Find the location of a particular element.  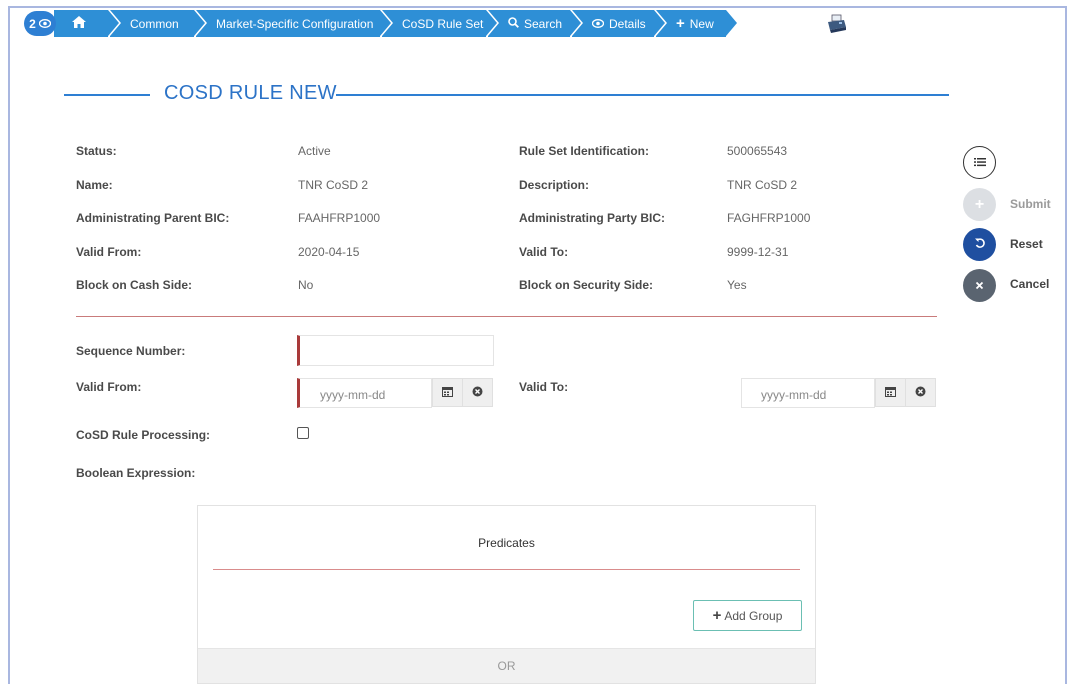

valid-from-clear-button is located at coordinates (477, 392).